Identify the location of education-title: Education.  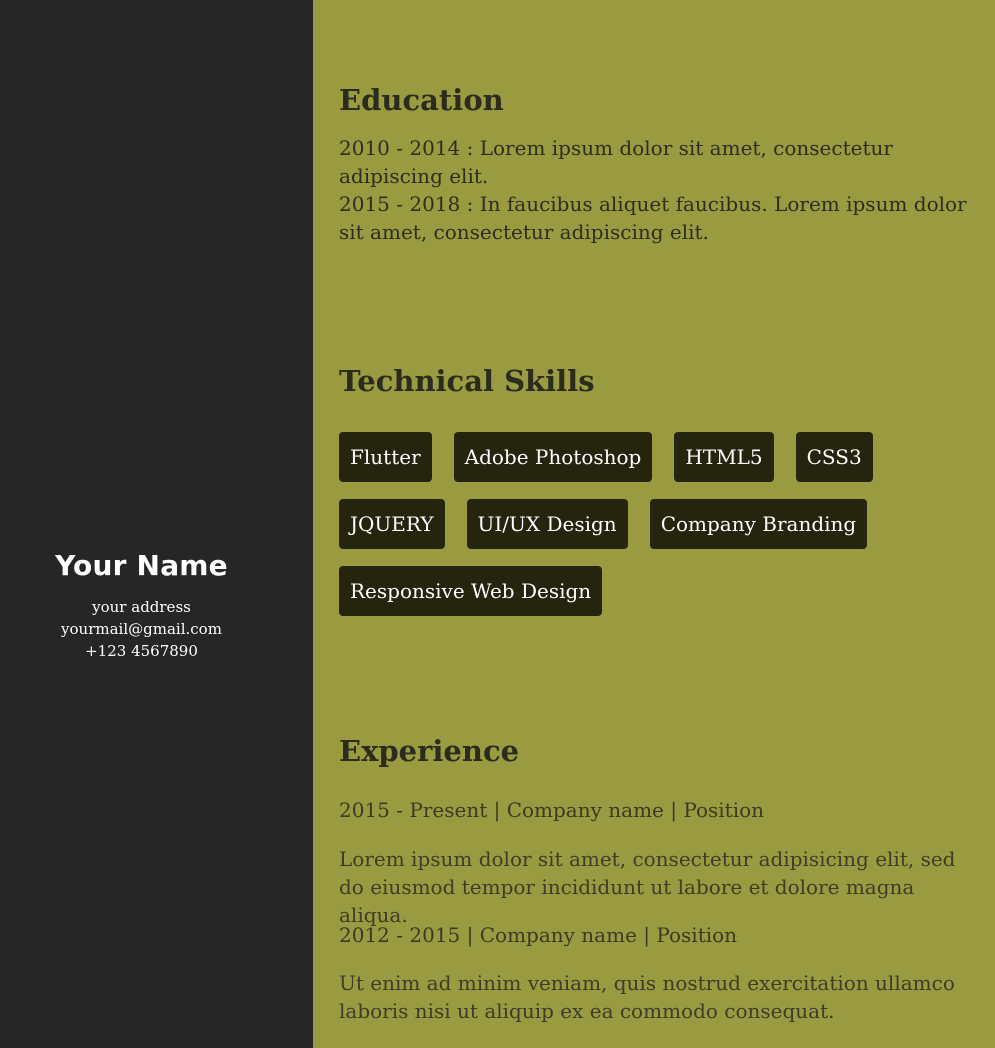
(421, 100).